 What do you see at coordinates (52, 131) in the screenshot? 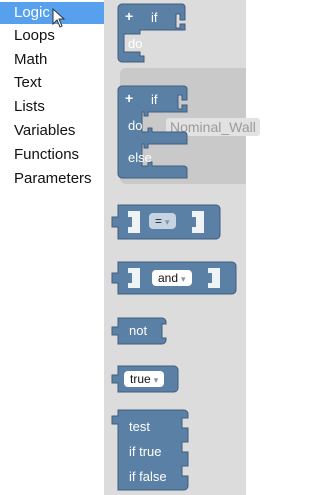
I see `category-variables: Variables` at bounding box center [52, 131].